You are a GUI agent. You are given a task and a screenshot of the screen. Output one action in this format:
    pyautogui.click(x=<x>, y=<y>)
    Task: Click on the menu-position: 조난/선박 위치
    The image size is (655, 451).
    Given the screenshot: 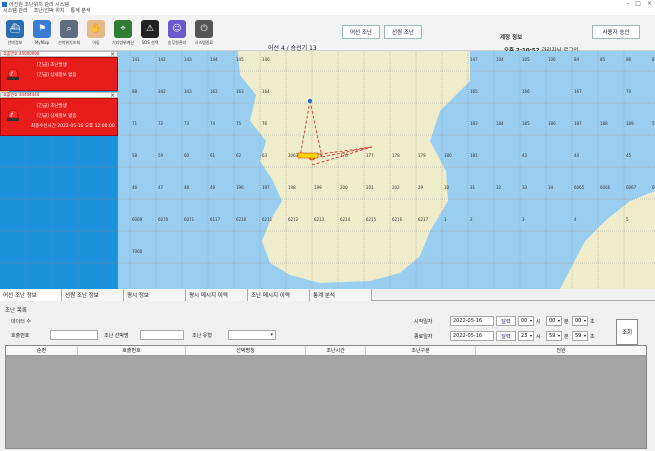 What is the action you would take?
    pyautogui.click(x=49, y=11)
    